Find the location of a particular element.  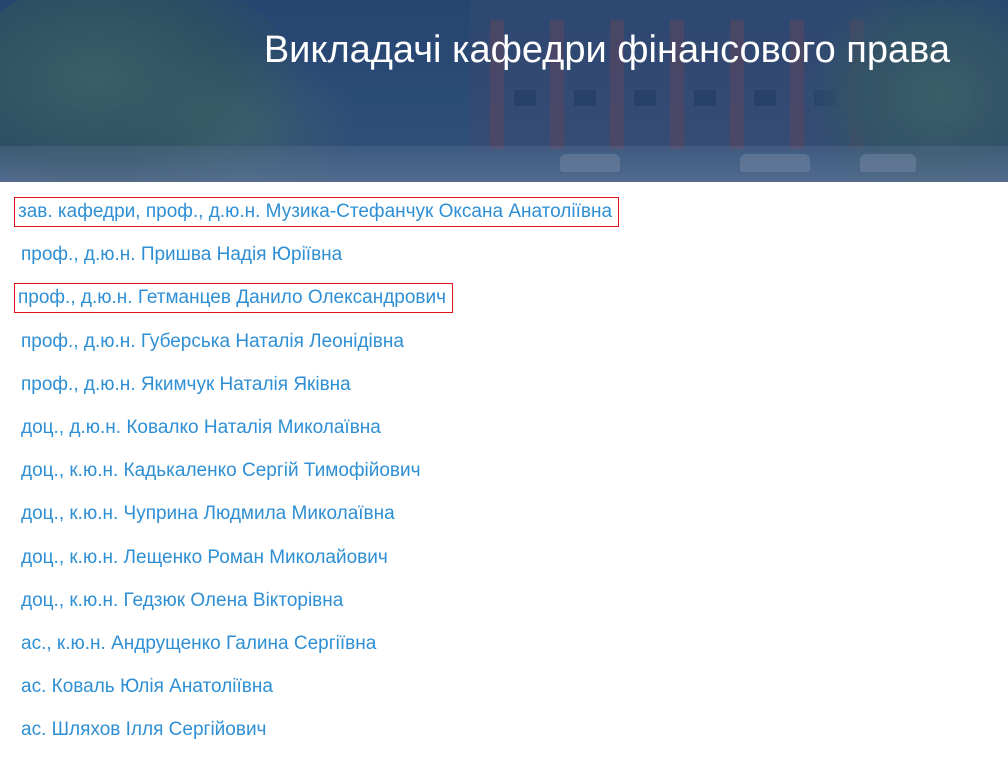

faculty-list-item: доц., к.ю.н. Лещенко Роман Миколайович is located at coordinates (504, 557).